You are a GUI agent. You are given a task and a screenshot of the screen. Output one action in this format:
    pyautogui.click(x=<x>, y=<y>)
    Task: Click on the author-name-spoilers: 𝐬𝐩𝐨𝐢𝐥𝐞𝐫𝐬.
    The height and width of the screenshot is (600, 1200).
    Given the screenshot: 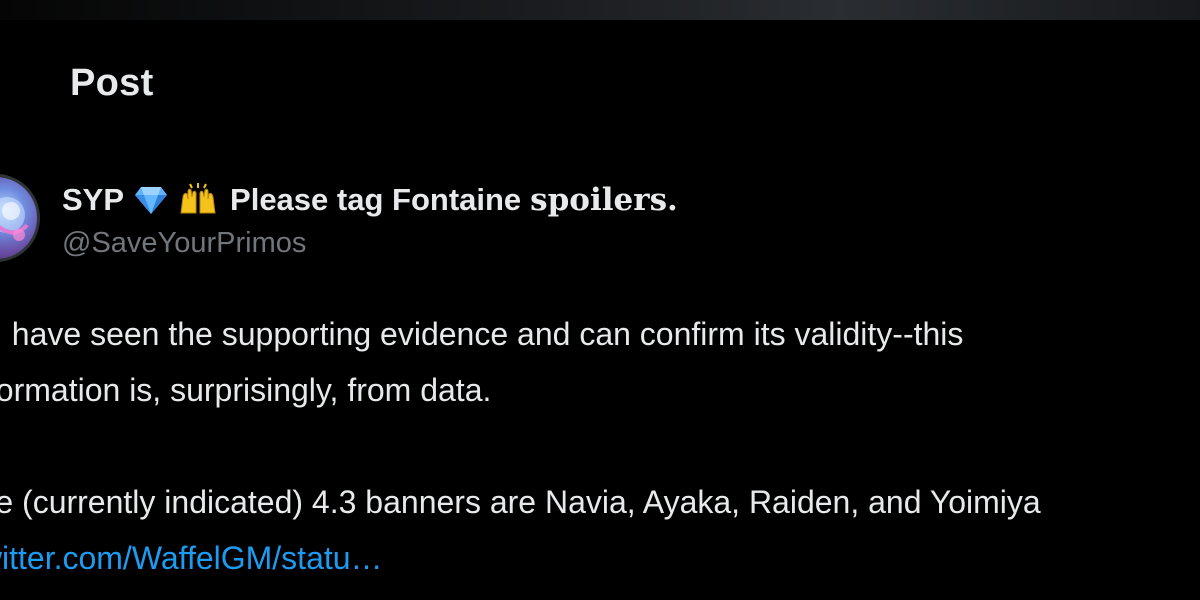 What is the action you would take?
    pyautogui.click(x=604, y=200)
    